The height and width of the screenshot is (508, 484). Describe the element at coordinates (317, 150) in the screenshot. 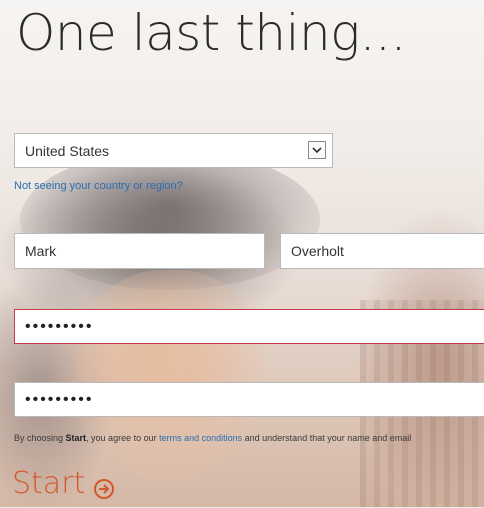

I see `chevron-down-icon` at that location.